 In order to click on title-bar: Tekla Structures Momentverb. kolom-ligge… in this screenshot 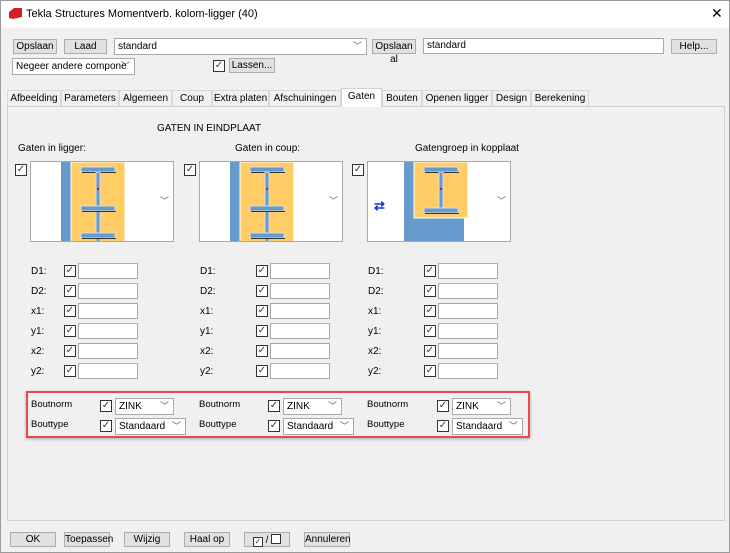, I will do `click(365, 14)`.